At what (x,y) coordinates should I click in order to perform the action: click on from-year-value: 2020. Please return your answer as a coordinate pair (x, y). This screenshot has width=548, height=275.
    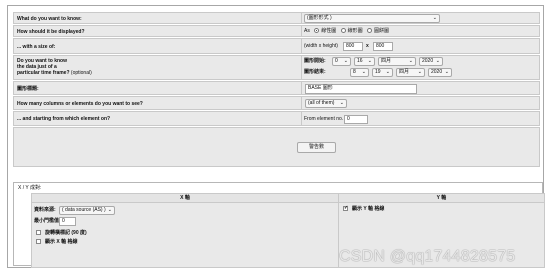
    Looking at the image, I should click on (428, 61).